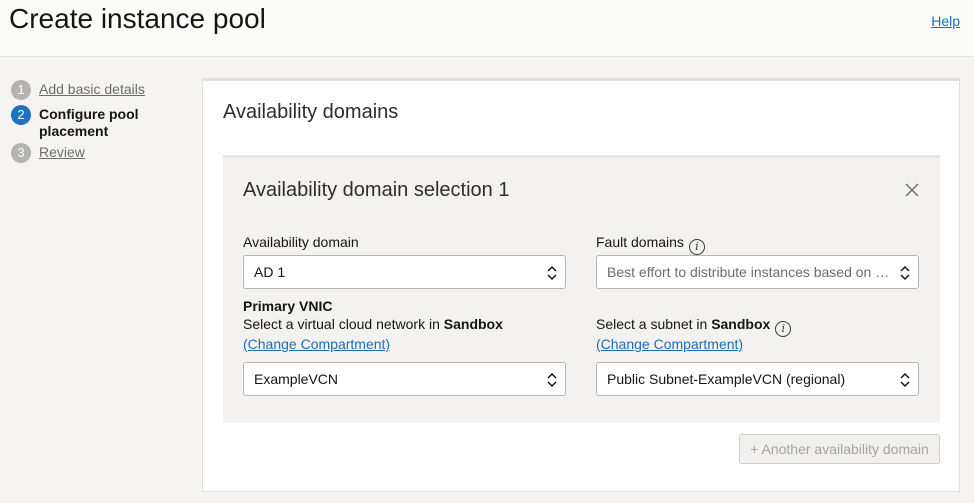 The height and width of the screenshot is (503, 974). What do you see at coordinates (669, 344) in the screenshot?
I see `subnet-change-compartment-link: (Change Compartment)` at bounding box center [669, 344].